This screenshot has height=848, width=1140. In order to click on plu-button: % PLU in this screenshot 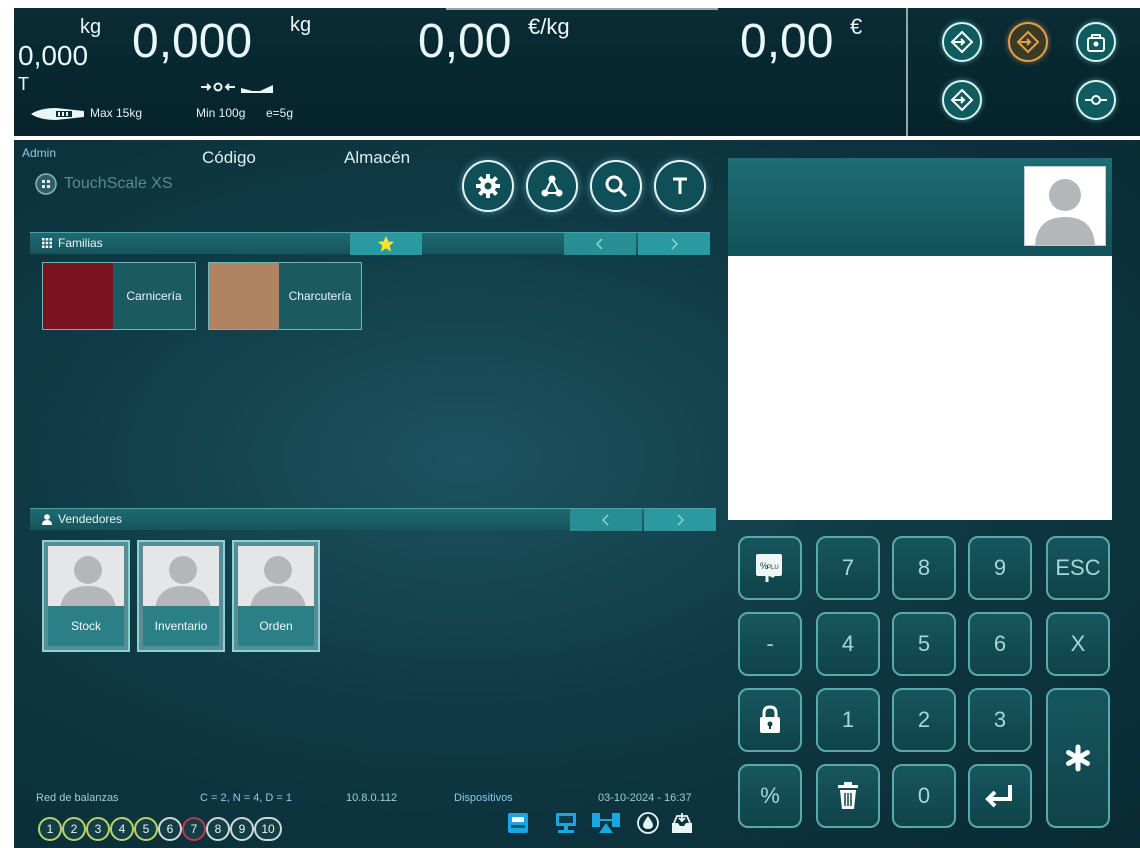, I will do `click(770, 568)`.